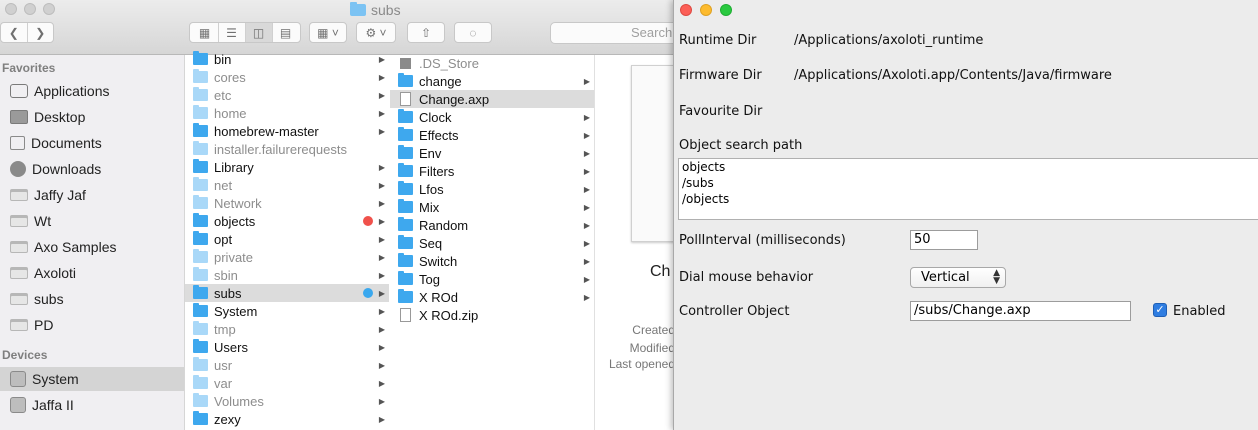 This screenshot has height=430, width=1258. Describe the element at coordinates (996, 277) in the screenshot. I see `updown-arrows-icon: ▲ ▼` at that location.